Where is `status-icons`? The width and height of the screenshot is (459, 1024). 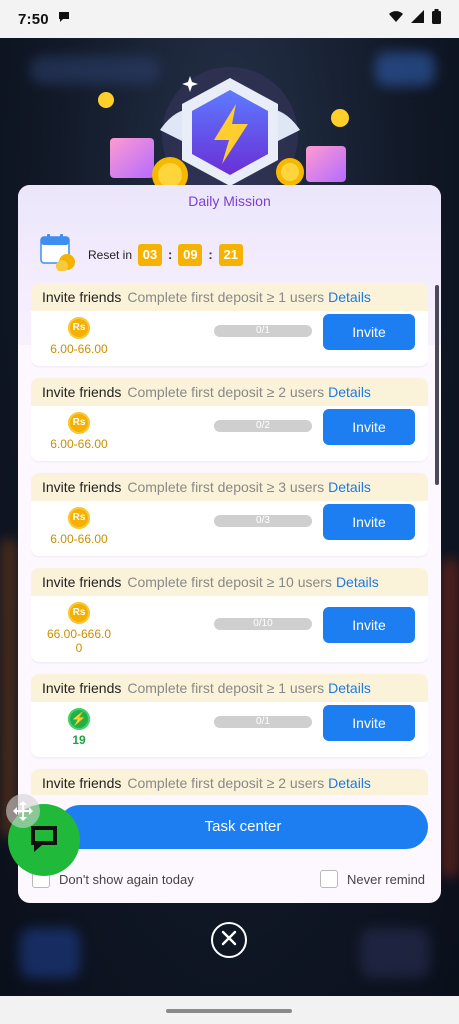 status-icons is located at coordinates (414, 19).